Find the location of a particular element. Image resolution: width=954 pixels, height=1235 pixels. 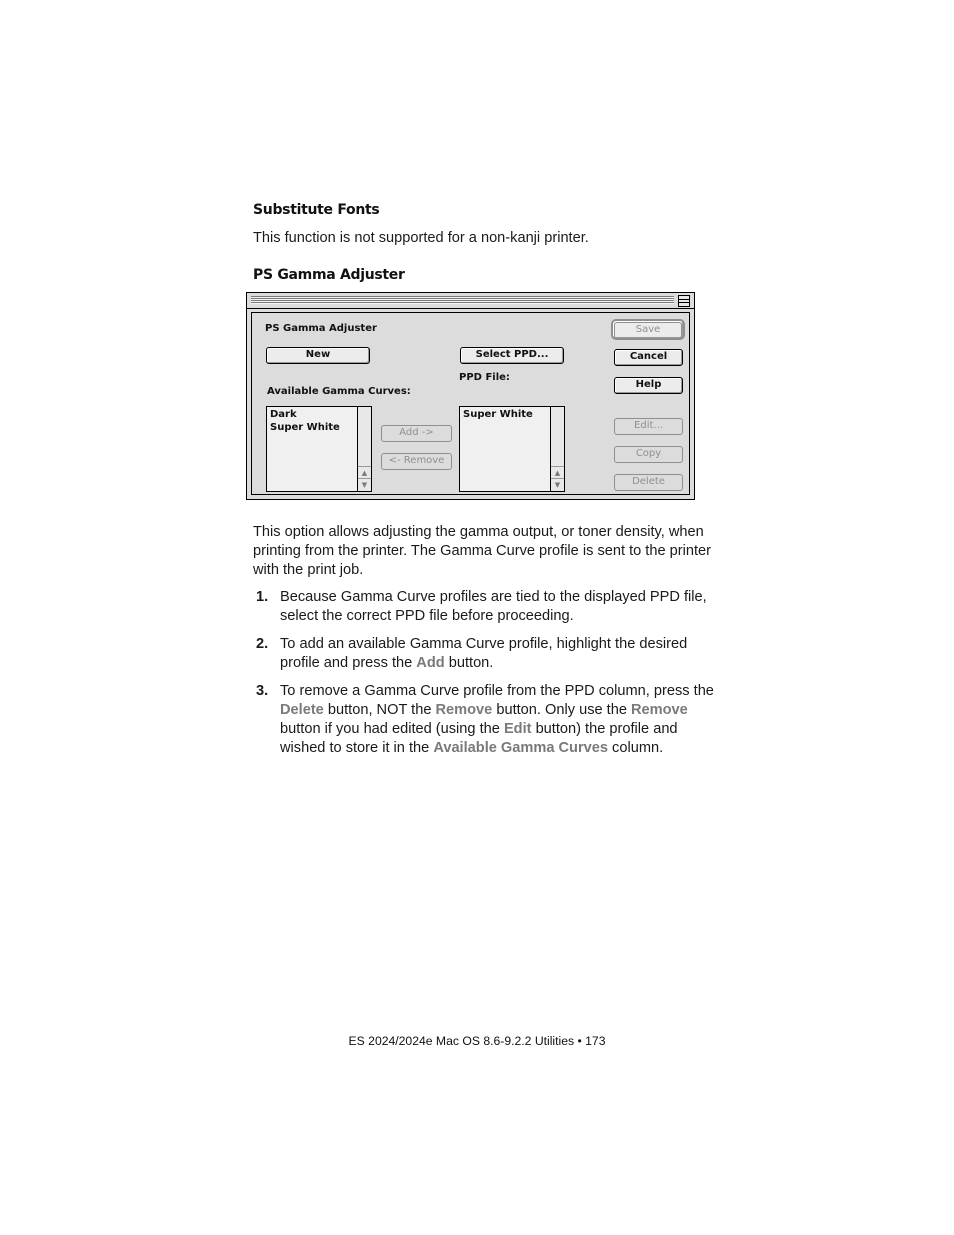

step-number: 1. is located at coordinates (262, 597).